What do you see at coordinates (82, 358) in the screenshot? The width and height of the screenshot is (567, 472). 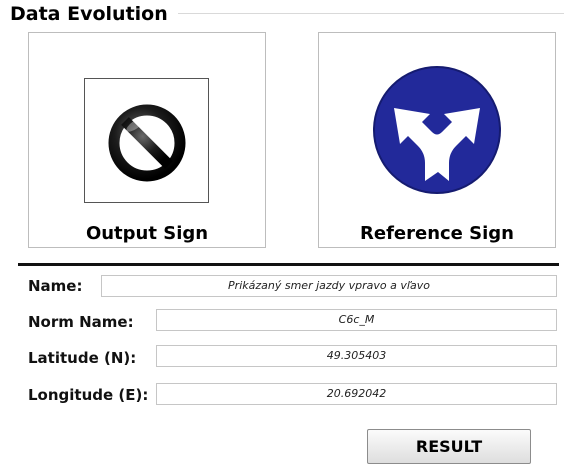 I see `latitude-label: Latitude (N):` at bounding box center [82, 358].